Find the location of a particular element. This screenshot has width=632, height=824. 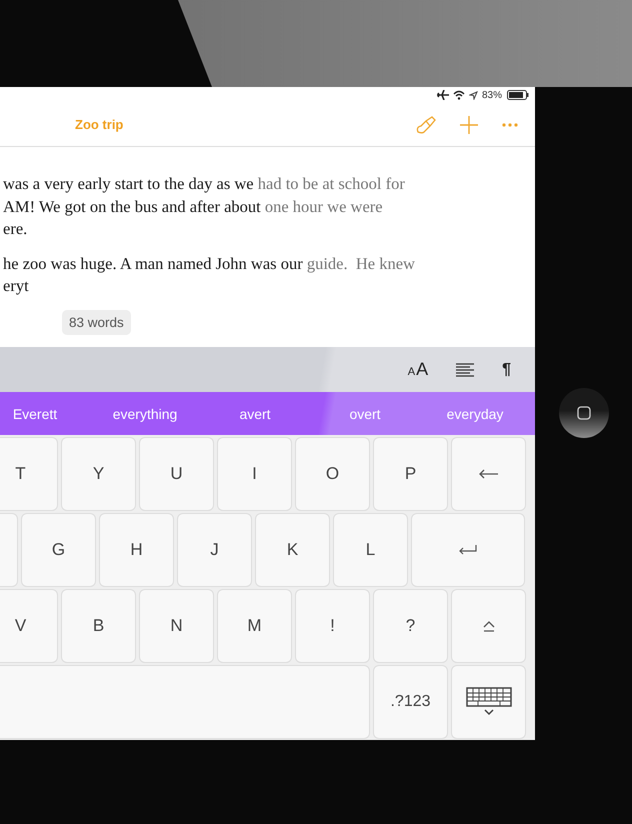

add-icon is located at coordinates (469, 124).